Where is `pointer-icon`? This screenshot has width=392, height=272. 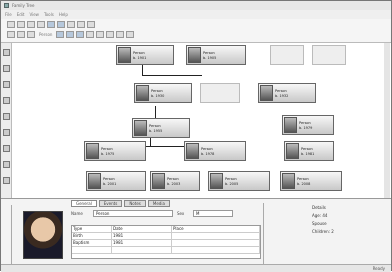 pointer-icon is located at coordinates (11, 34).